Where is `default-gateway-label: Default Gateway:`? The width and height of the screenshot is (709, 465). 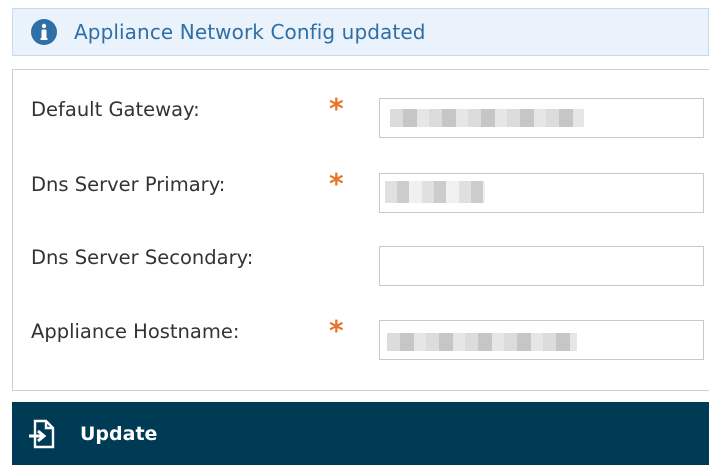
default-gateway-label: Default Gateway: is located at coordinates (115, 109).